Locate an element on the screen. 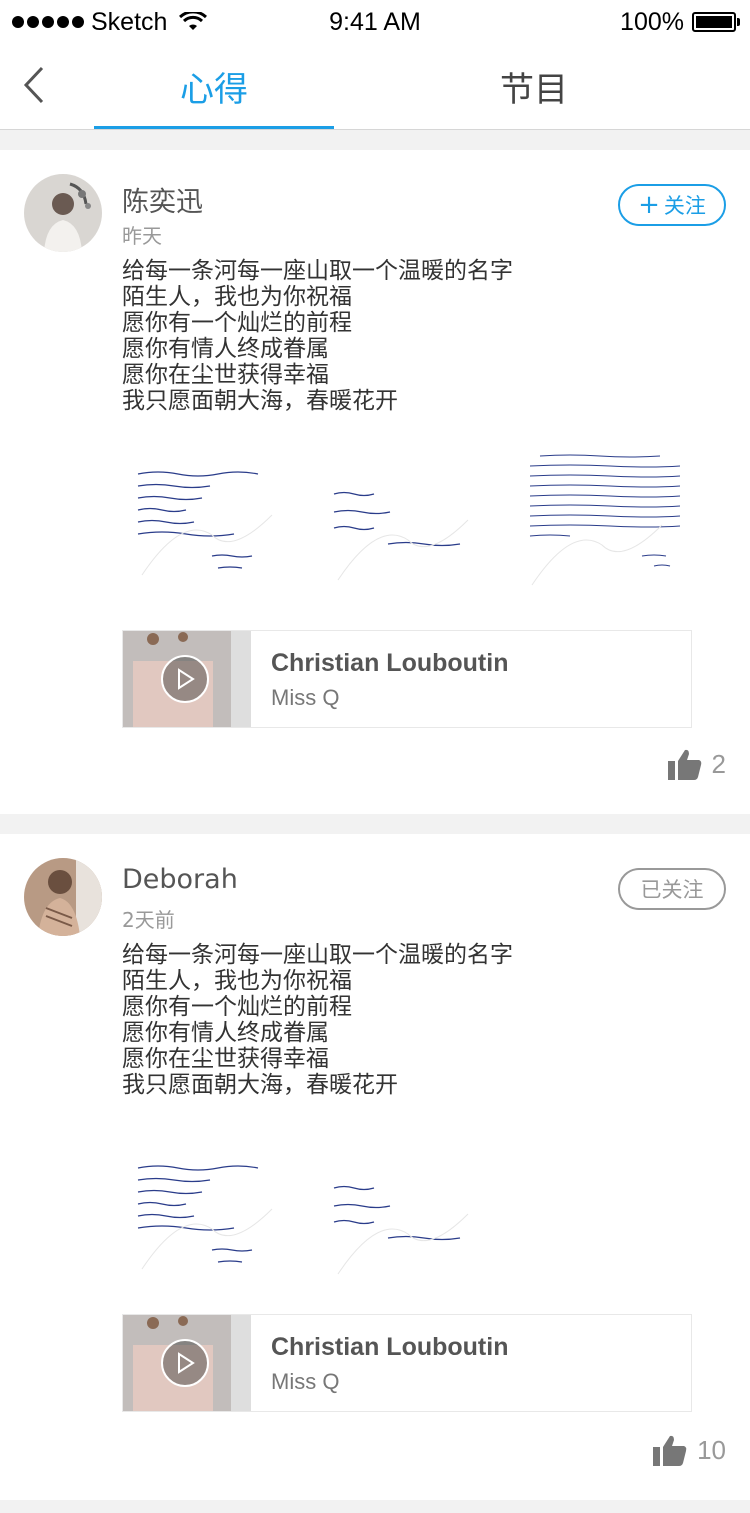 The height and width of the screenshot is (1513, 750). follow-label: 已关注 is located at coordinates (672, 890).